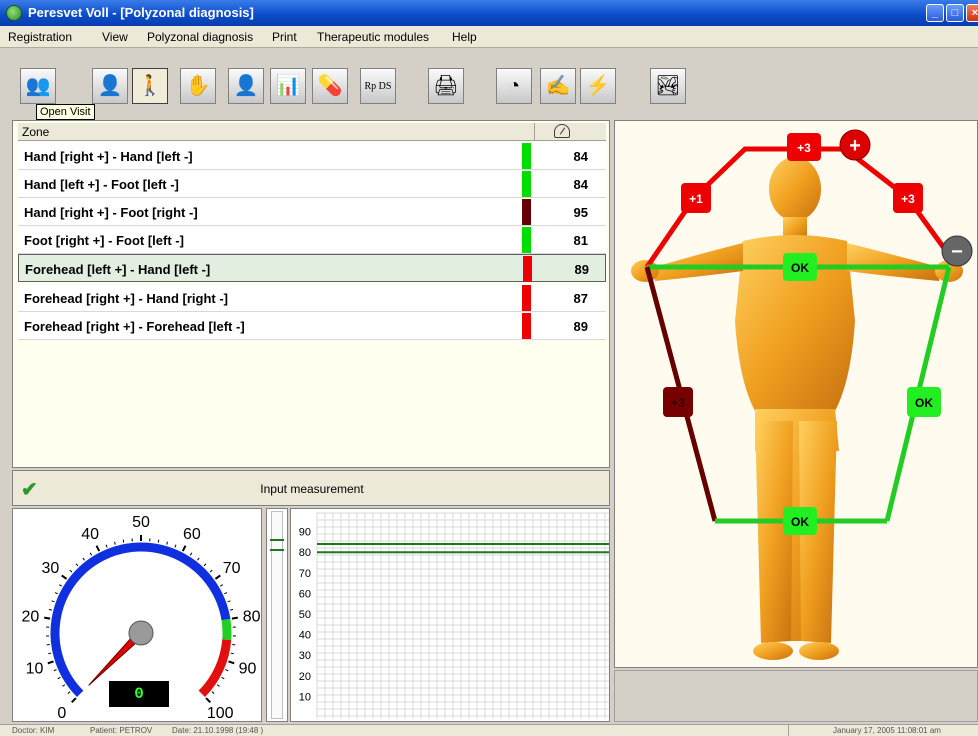  I want to click on zone-row: Forehead [left +] - Hand [left -] 89, so click(312, 268).